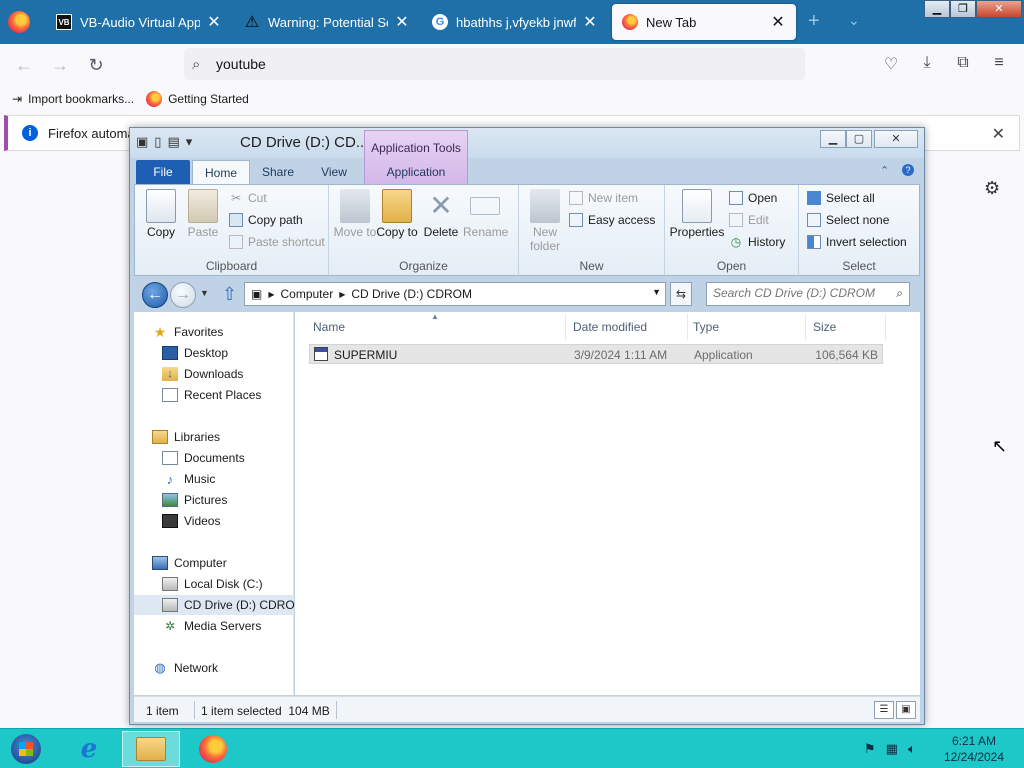  Describe the element at coordinates (824, 327) in the screenshot. I see `column-header-size: Size` at that location.